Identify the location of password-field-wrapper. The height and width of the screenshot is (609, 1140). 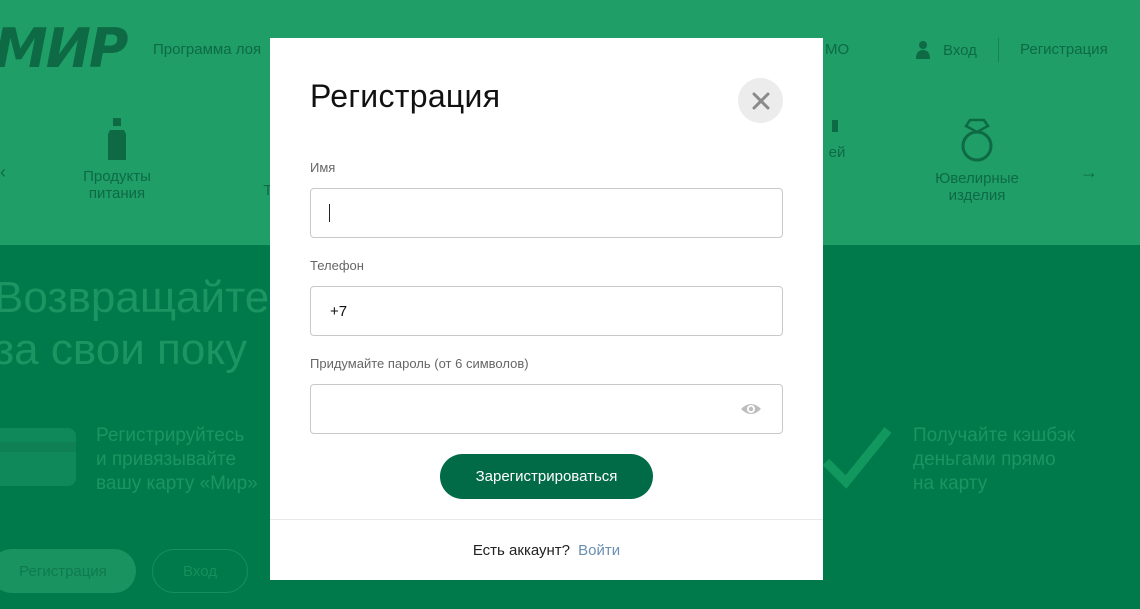
(546, 409).